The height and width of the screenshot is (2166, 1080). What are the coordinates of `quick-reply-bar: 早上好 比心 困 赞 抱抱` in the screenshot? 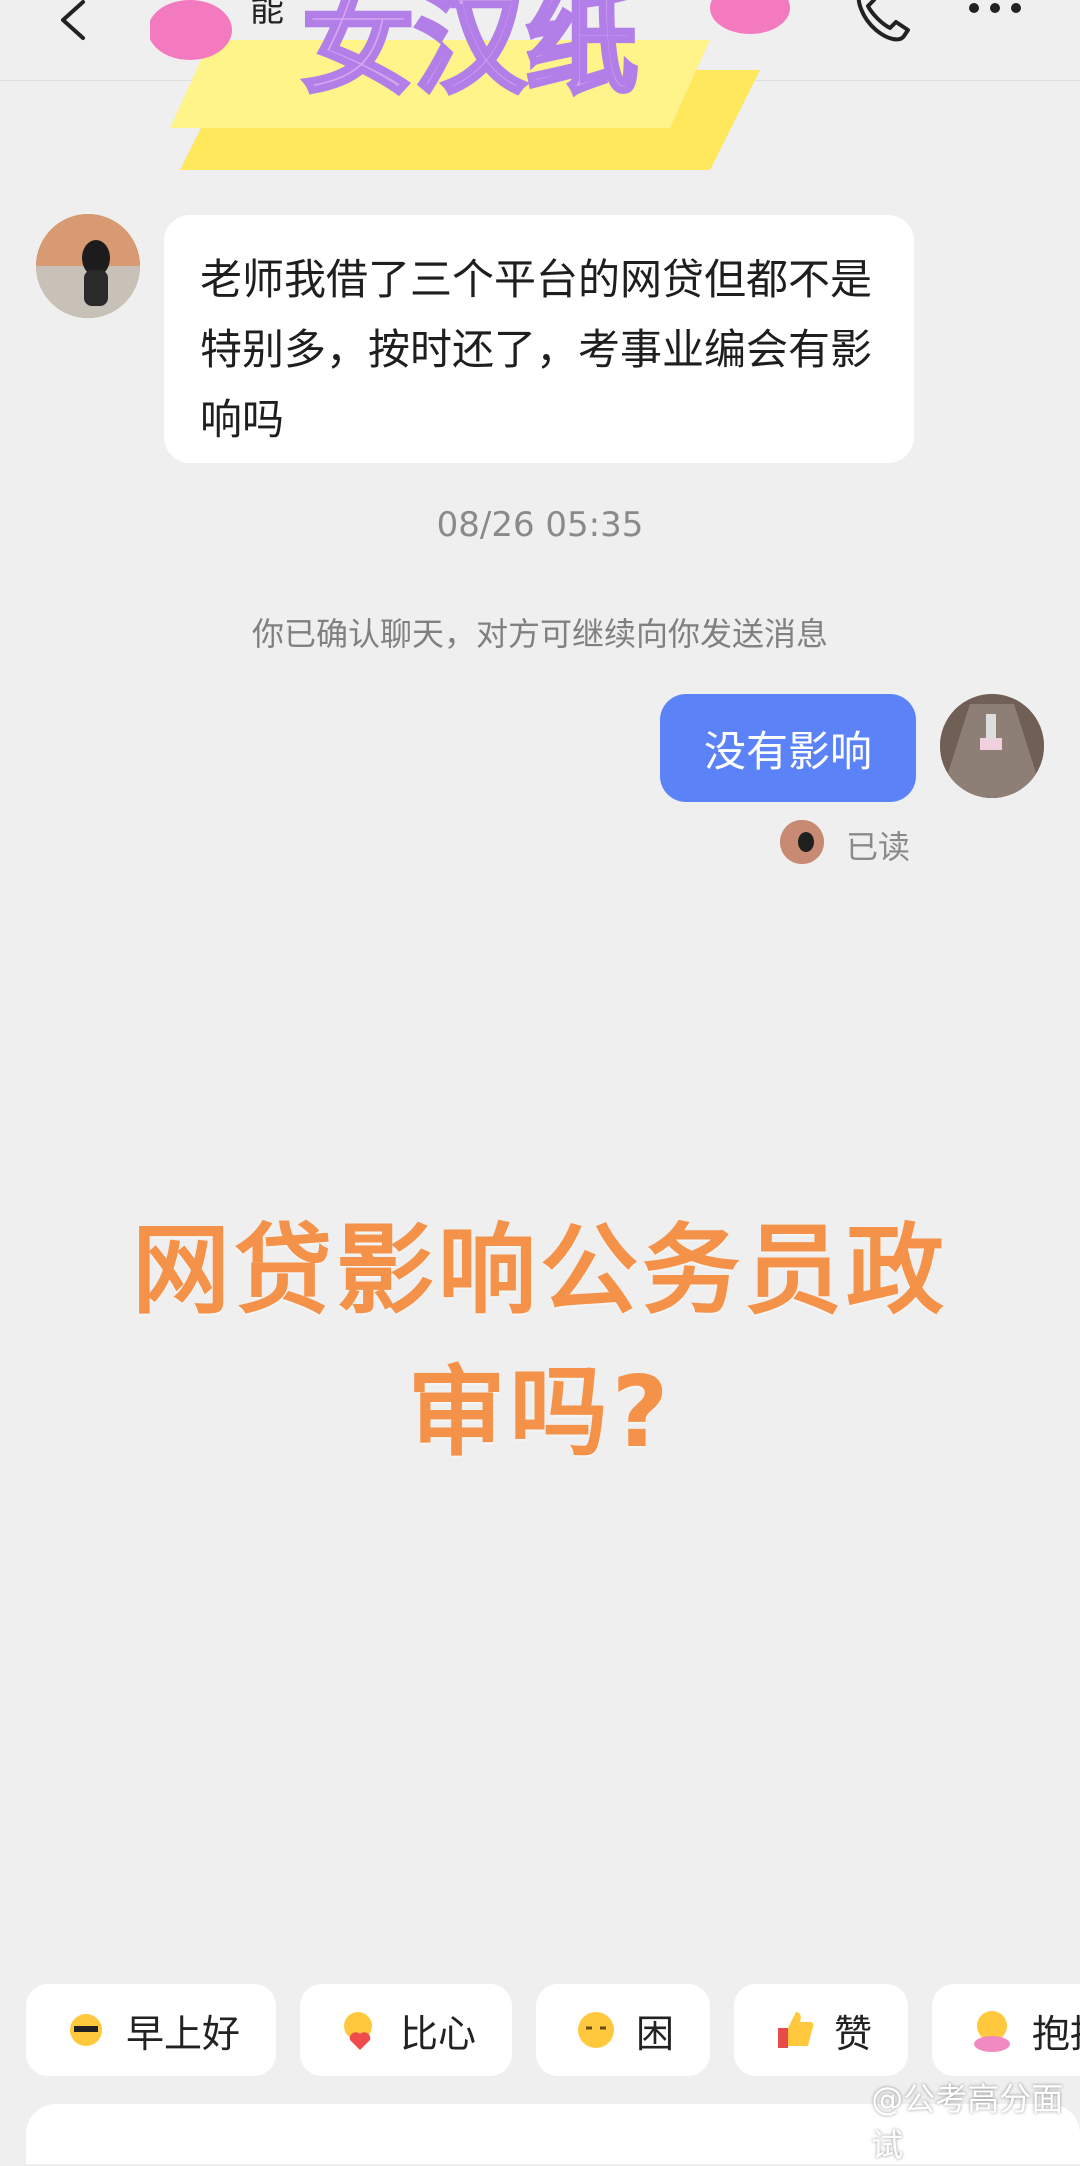 It's located at (540, 2032).